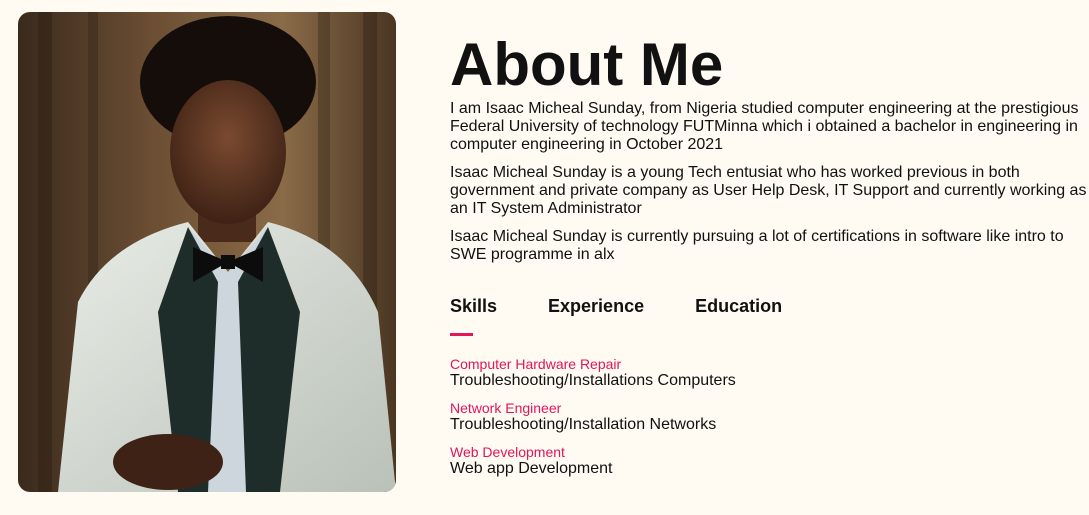  I want to click on tab-education: Education, so click(738, 308).